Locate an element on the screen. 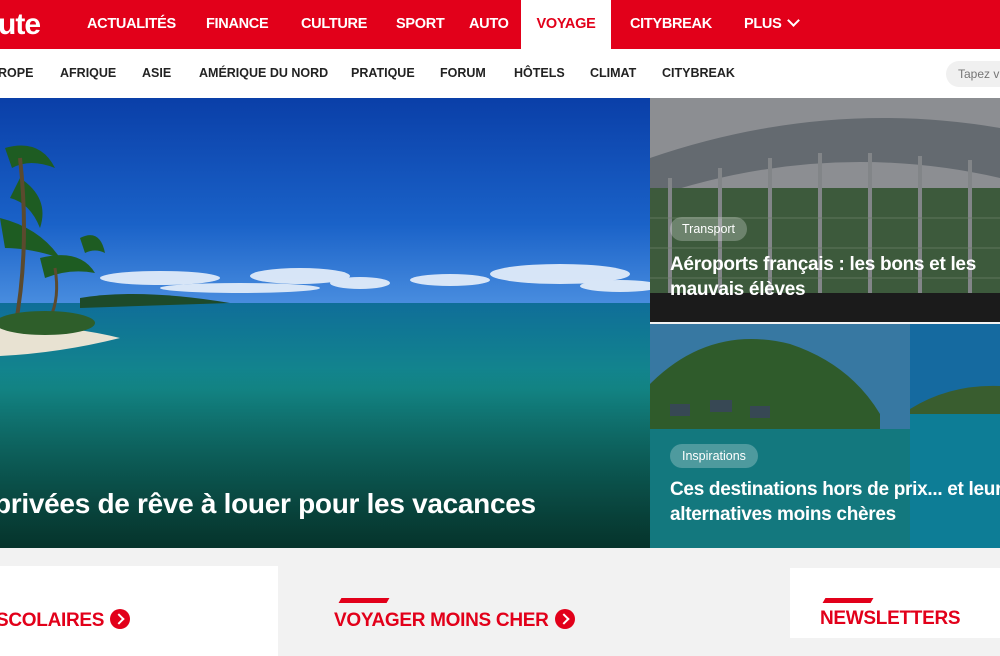  nav-voyage: VOYAGE is located at coordinates (566, 24).